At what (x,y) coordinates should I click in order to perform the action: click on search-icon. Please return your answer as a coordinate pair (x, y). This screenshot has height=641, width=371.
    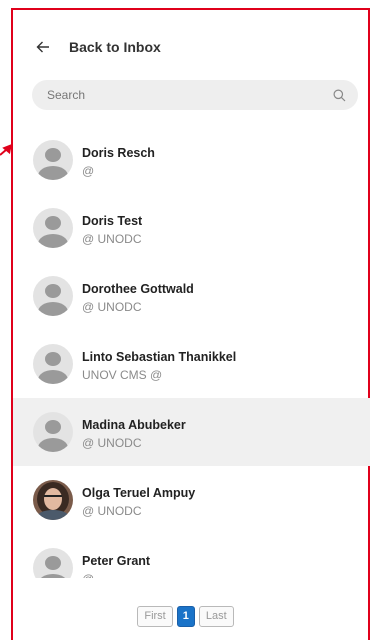
    Looking at the image, I should click on (339, 95).